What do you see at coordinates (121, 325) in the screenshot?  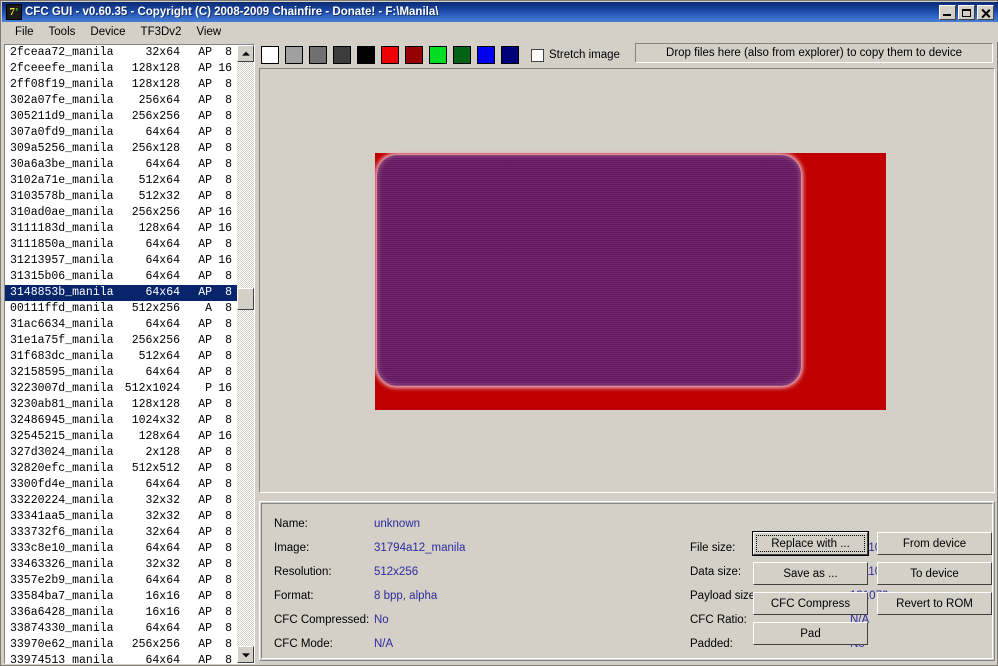 I see `file-list-item: 31ac6634_manila 64x64 AP 8` at bounding box center [121, 325].